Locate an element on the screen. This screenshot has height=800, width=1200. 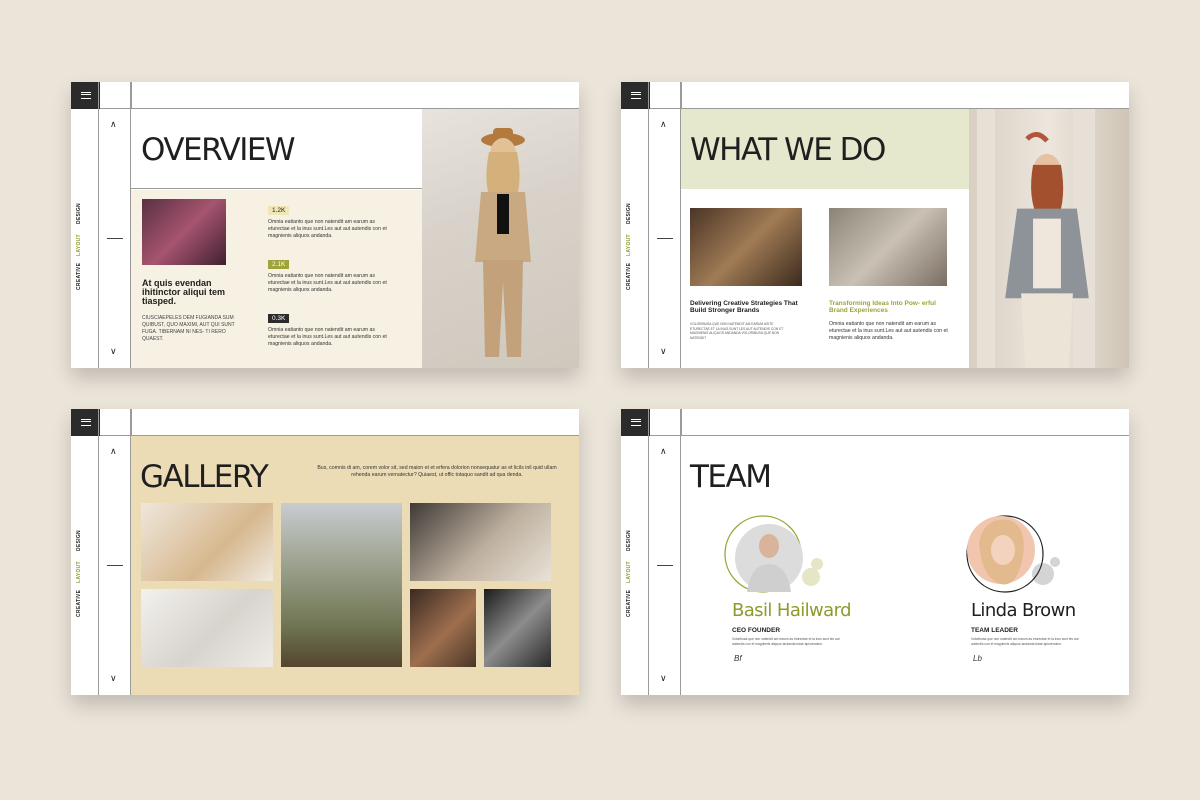
outdoor-model-photo is located at coordinates (888, 247).